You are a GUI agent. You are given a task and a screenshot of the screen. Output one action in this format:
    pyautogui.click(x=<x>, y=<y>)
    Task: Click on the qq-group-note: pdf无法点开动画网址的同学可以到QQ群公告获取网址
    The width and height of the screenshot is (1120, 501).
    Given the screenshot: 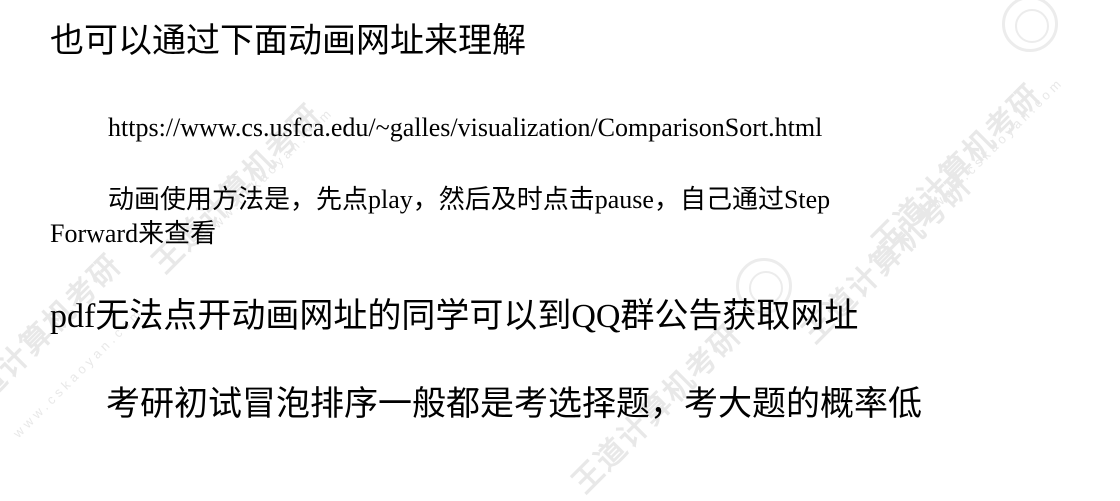 What is the action you would take?
    pyautogui.click(x=454, y=316)
    